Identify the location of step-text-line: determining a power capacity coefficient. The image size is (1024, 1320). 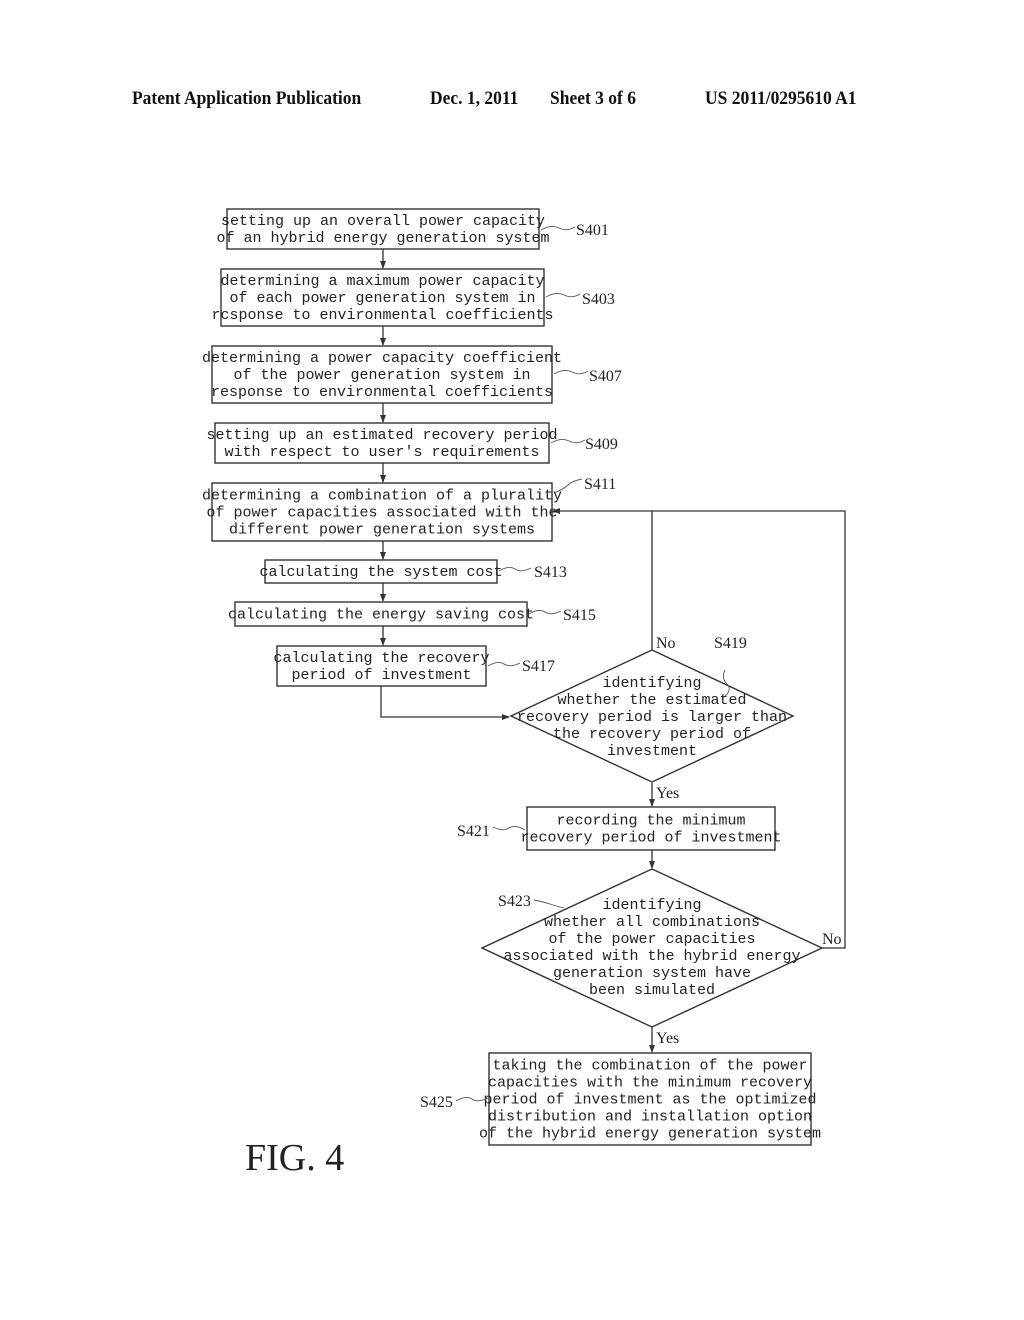
(382, 358).